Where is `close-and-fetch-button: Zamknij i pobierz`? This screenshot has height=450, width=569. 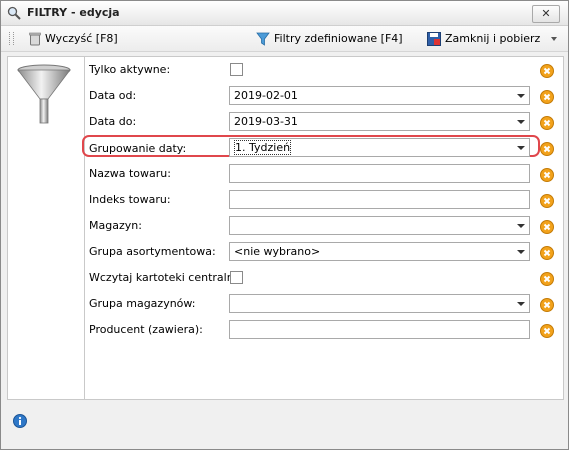
close-and-fetch-button: Zamknij i pobierz is located at coordinates (483, 39).